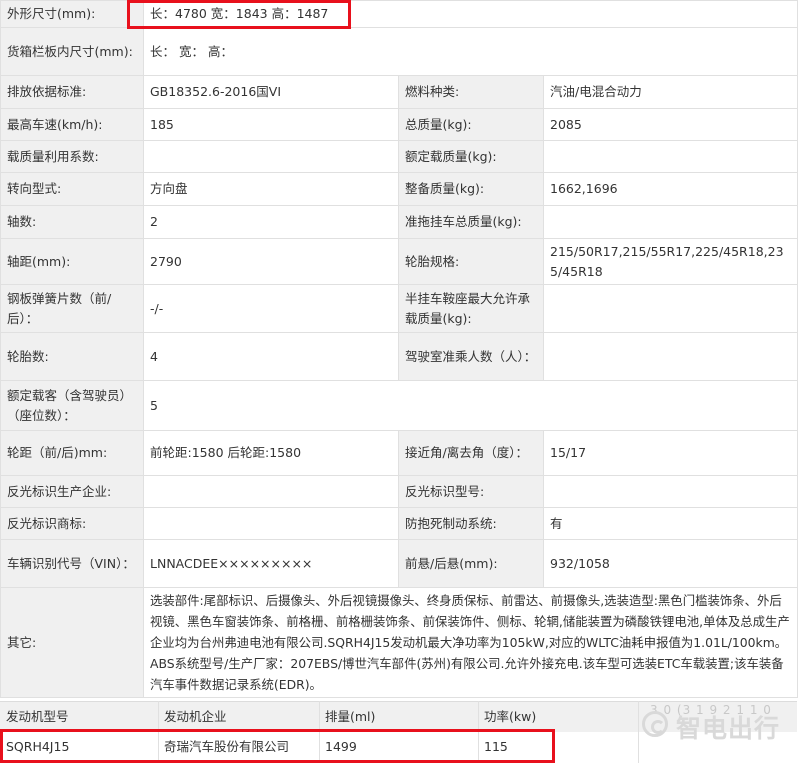 This screenshot has height=767, width=800. Describe the element at coordinates (496, 746) in the screenshot. I see `engine-power: 115` at that location.